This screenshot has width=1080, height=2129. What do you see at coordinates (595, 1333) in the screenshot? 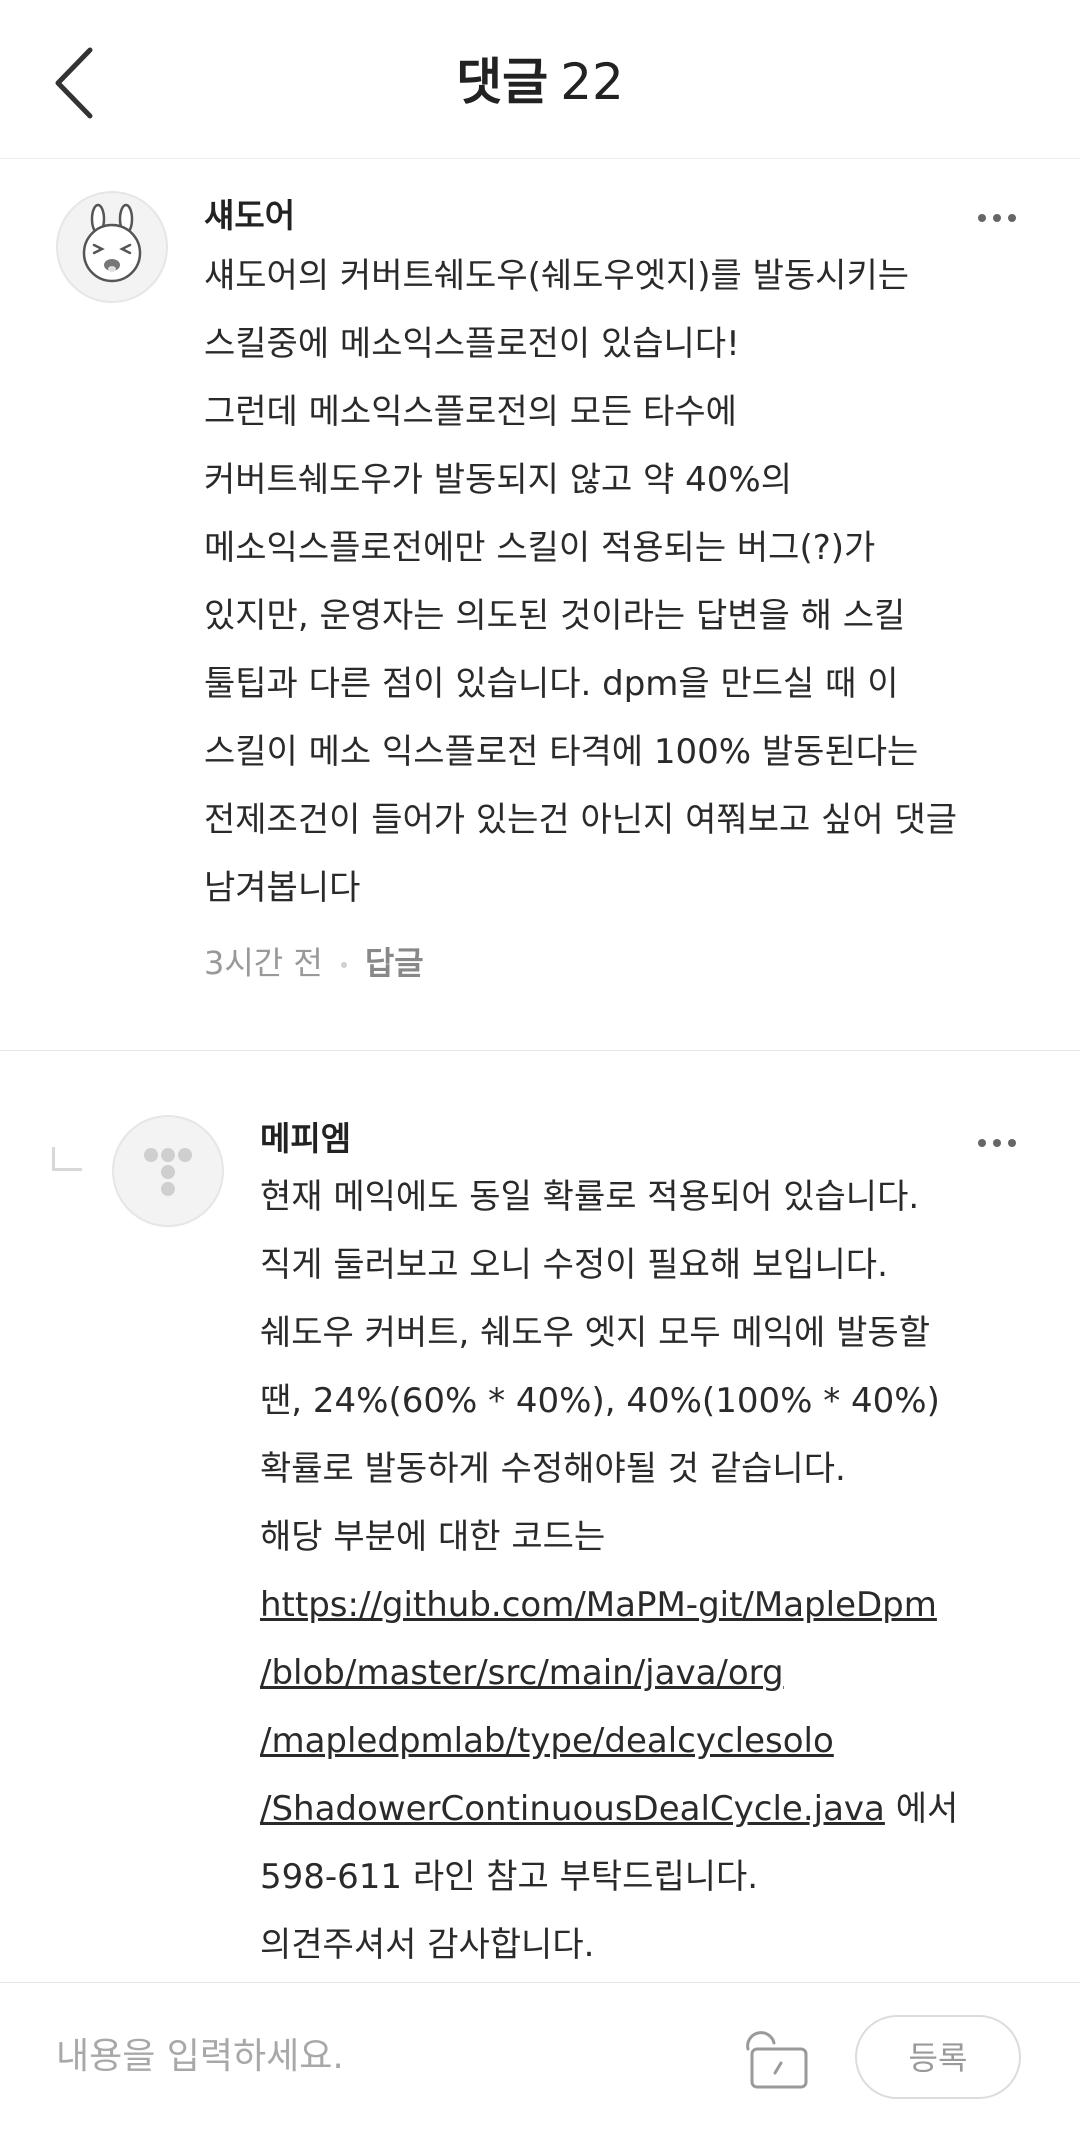
I see `comment-line: 쉐도우 커버트, 쉐도우 엣지 모두 메익에 발동할` at bounding box center [595, 1333].